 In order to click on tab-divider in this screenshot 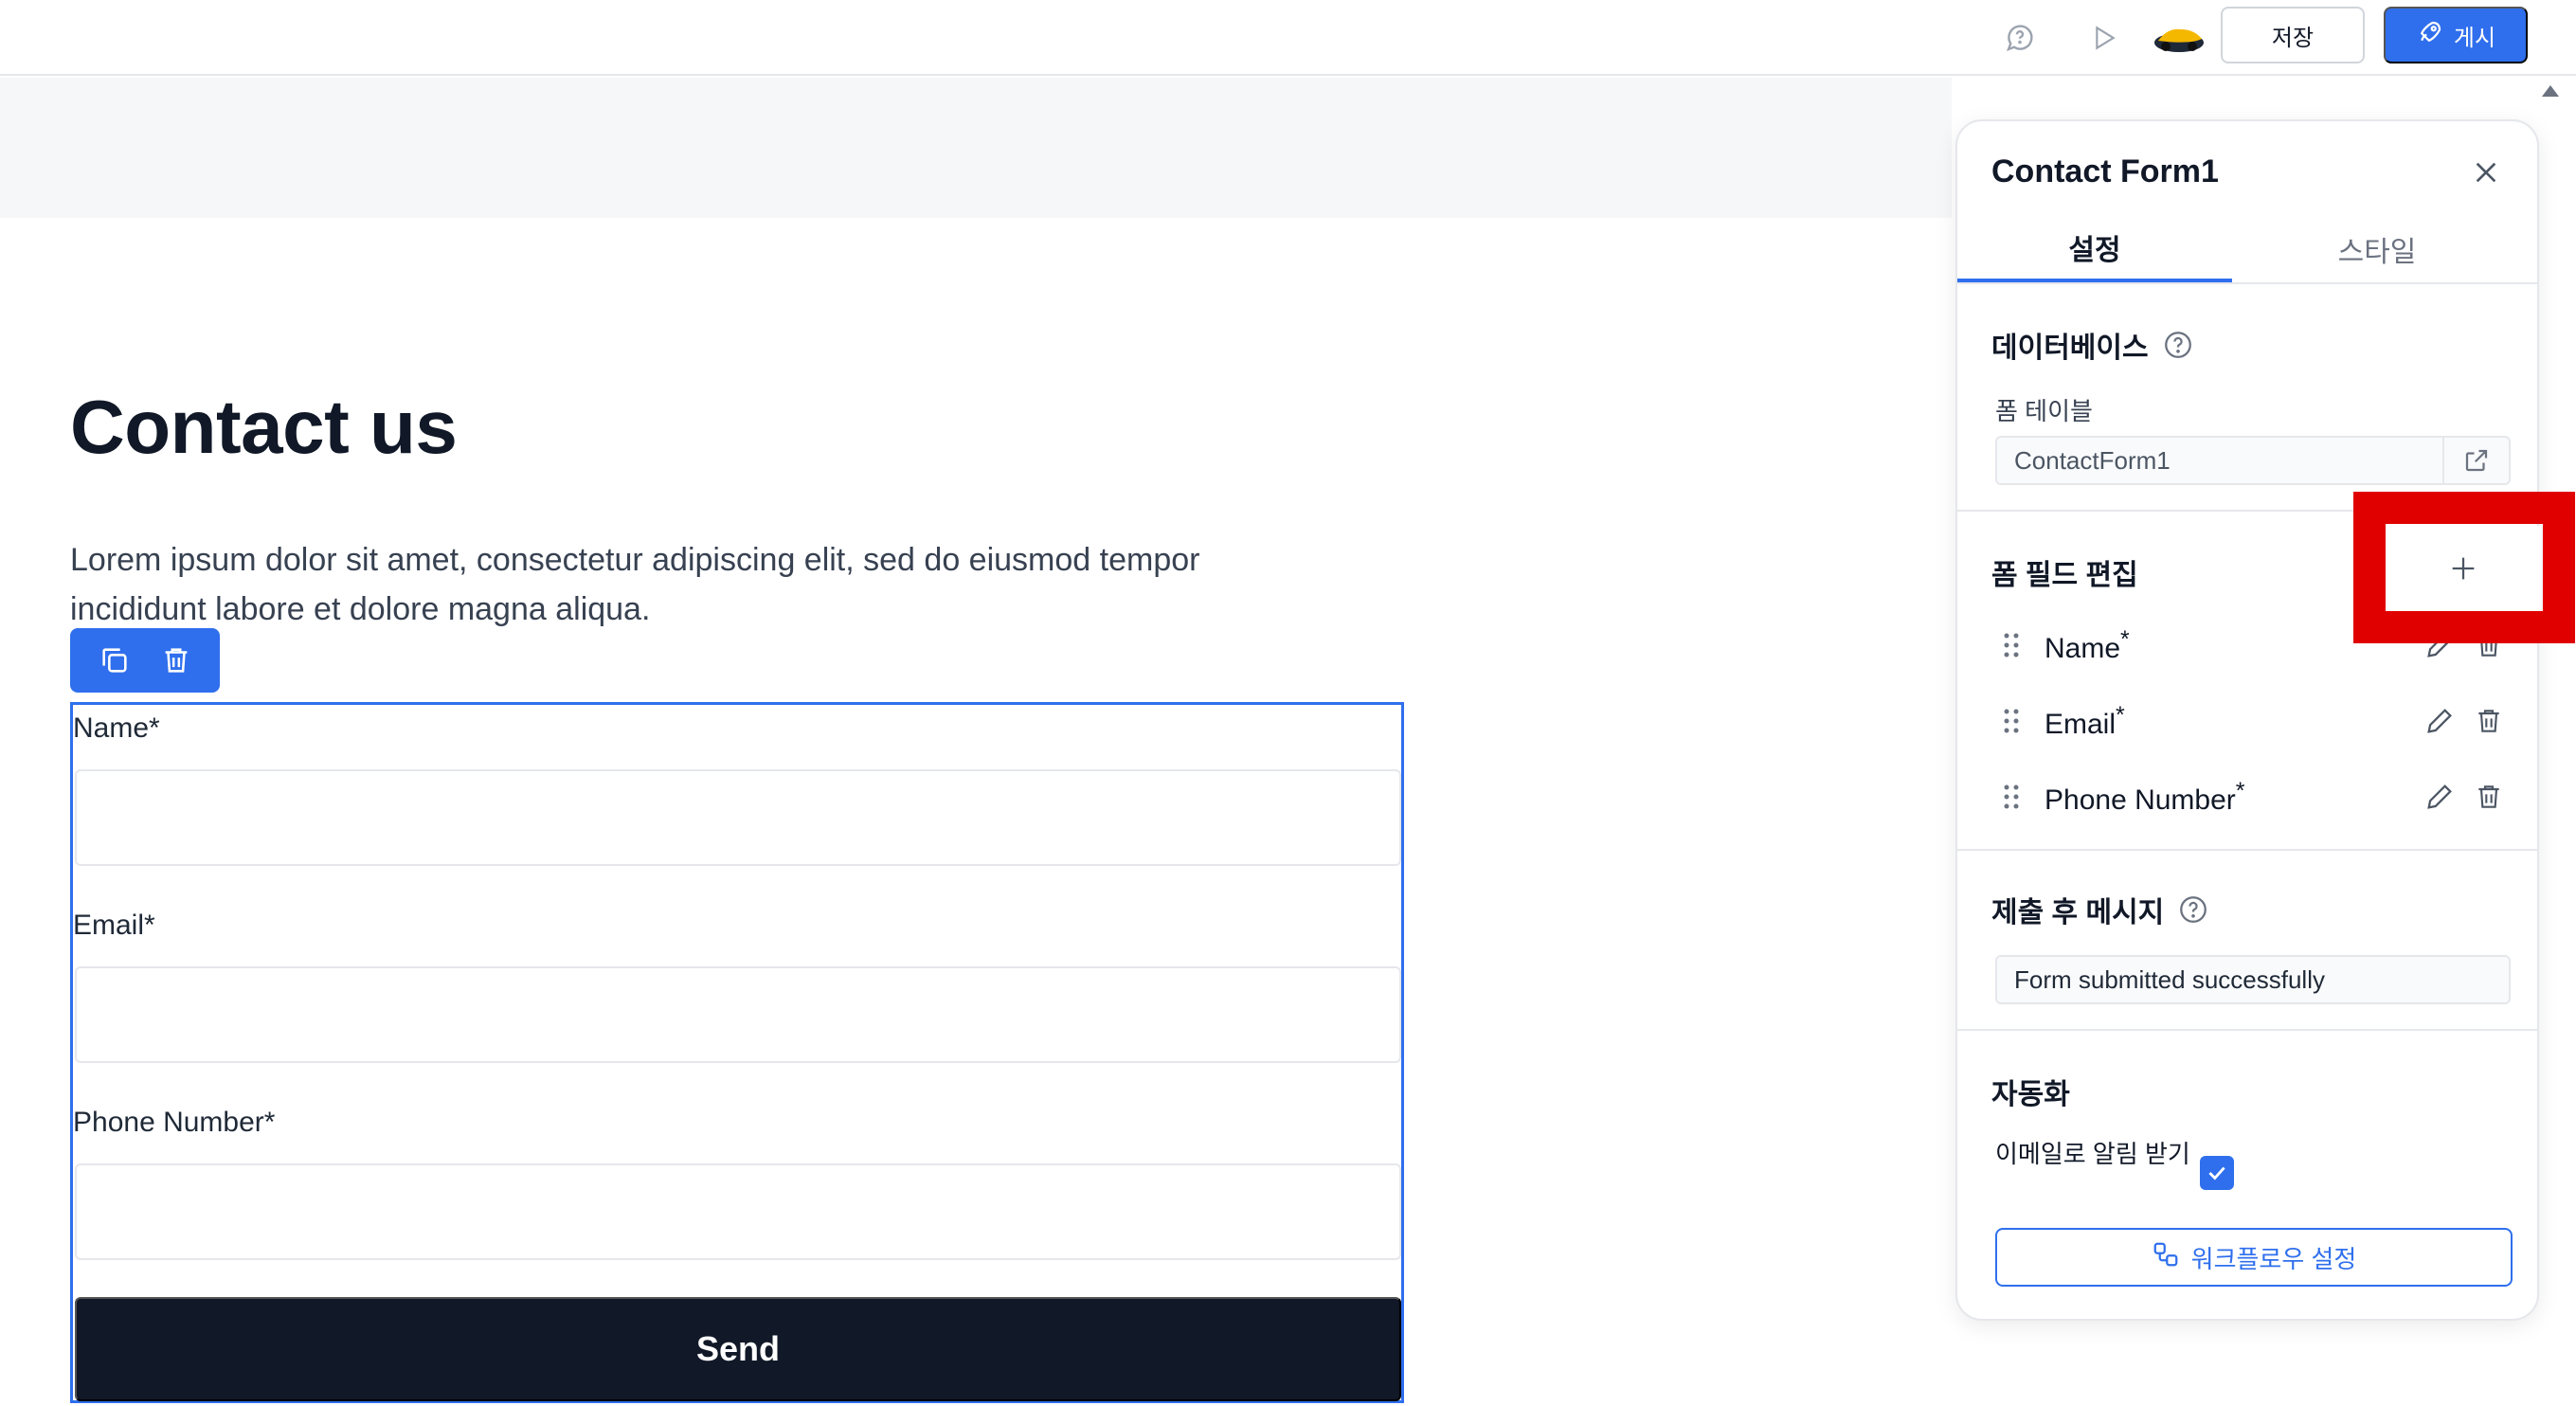, I will do `click(2247, 283)`.